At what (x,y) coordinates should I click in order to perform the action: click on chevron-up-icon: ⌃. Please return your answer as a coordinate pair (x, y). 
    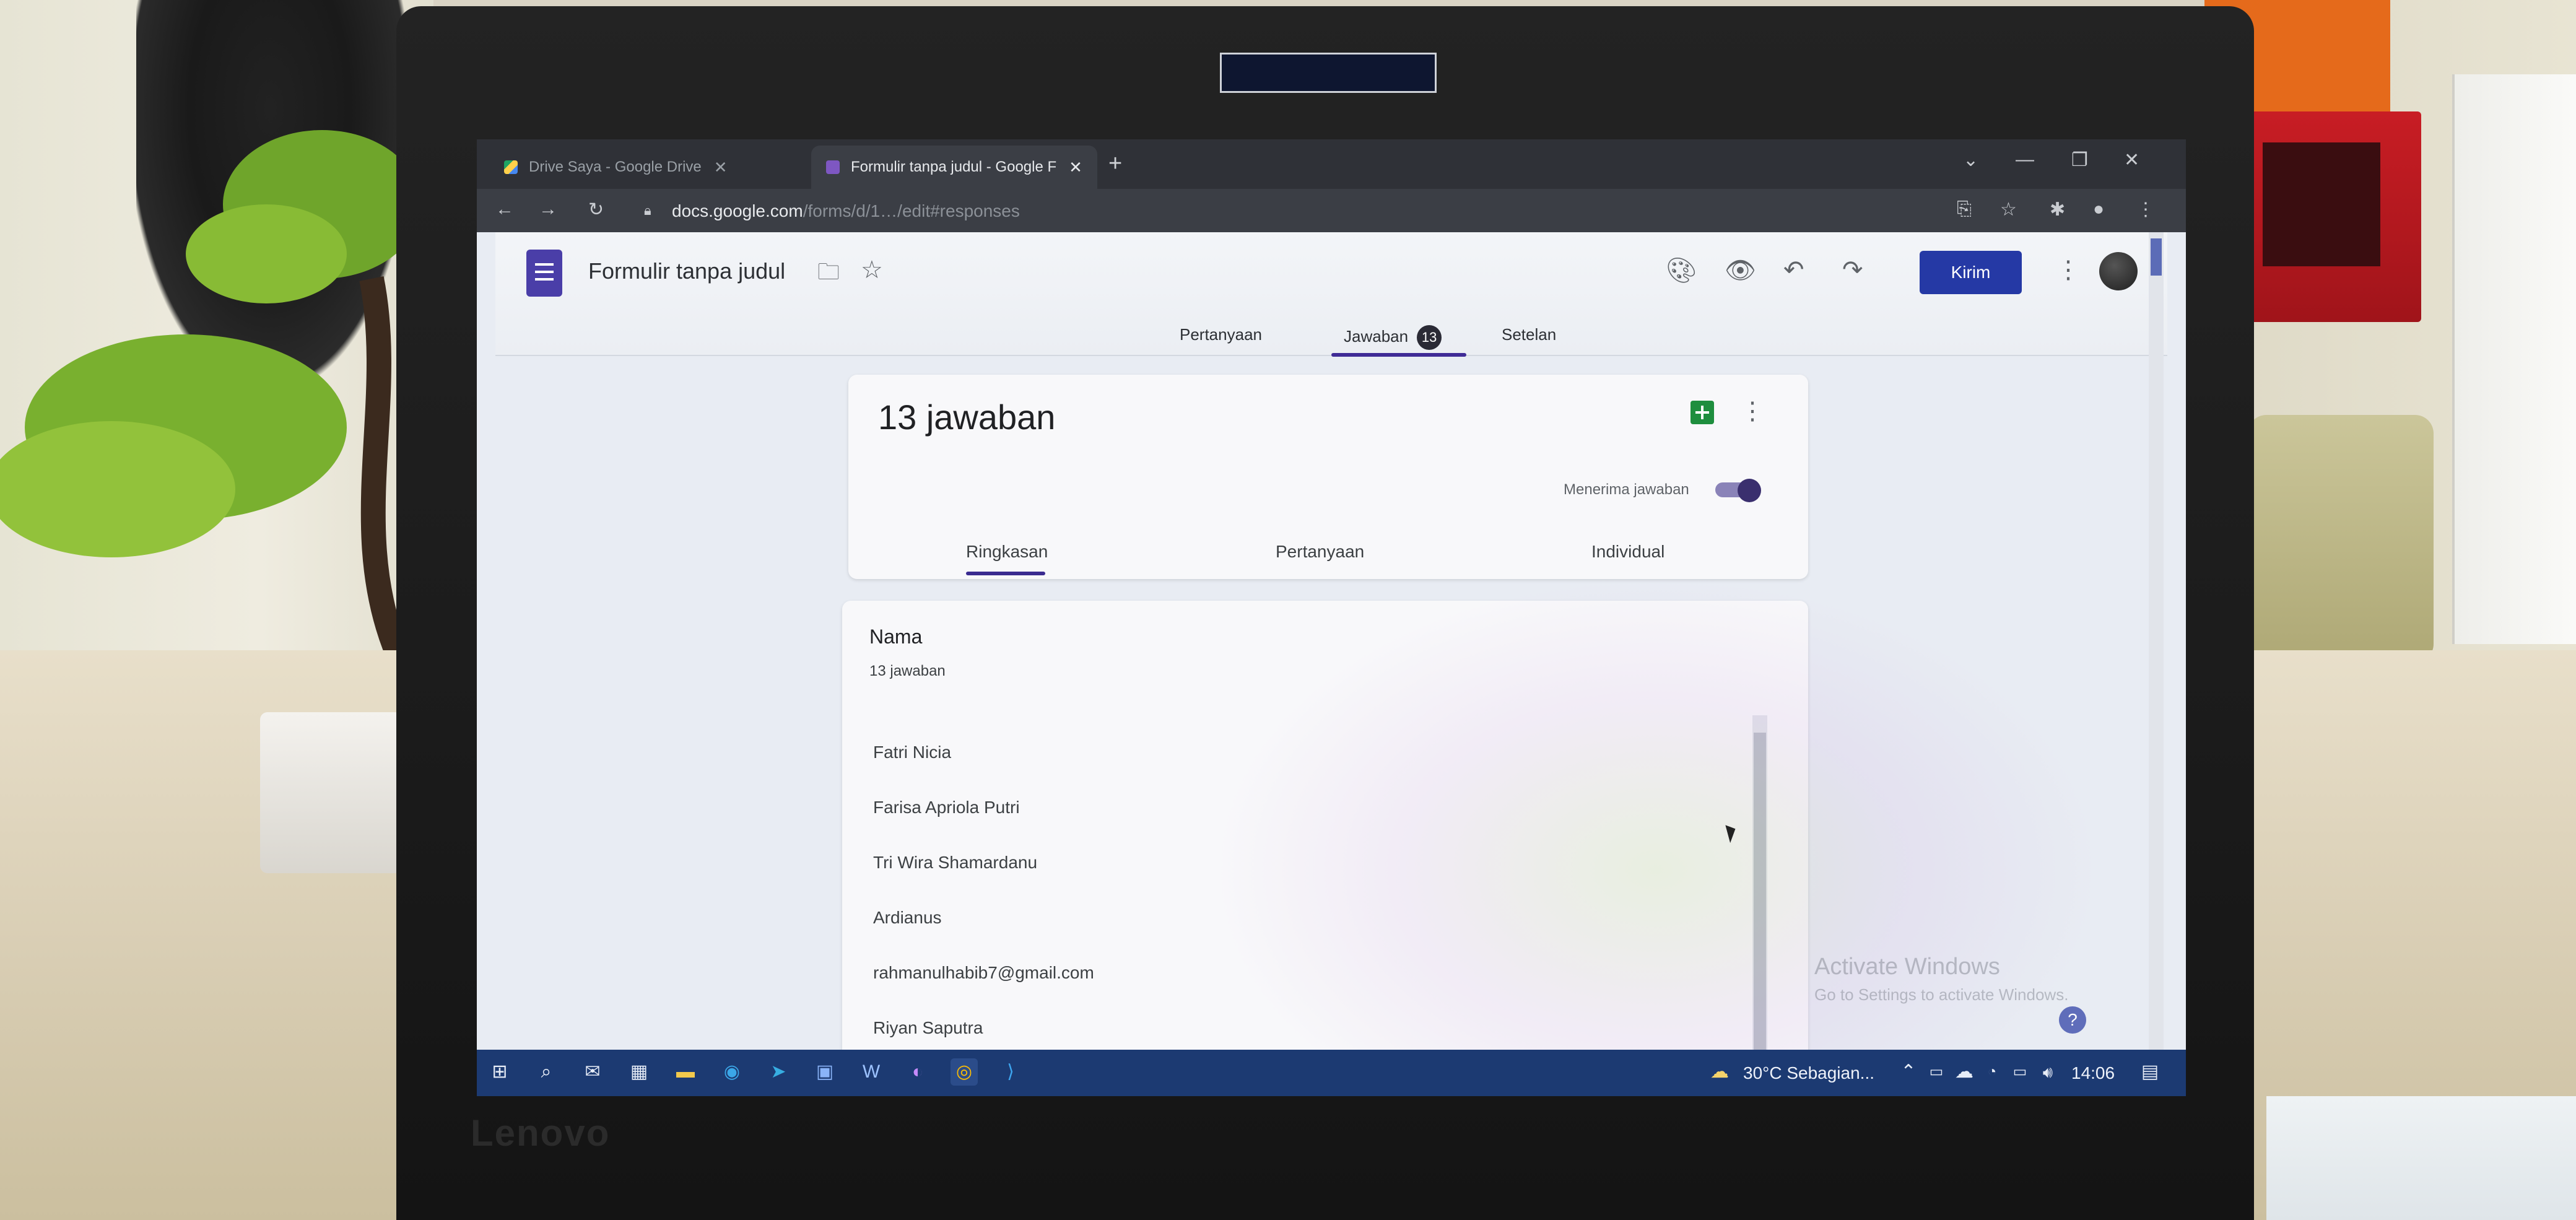
    Looking at the image, I should click on (1908, 1072).